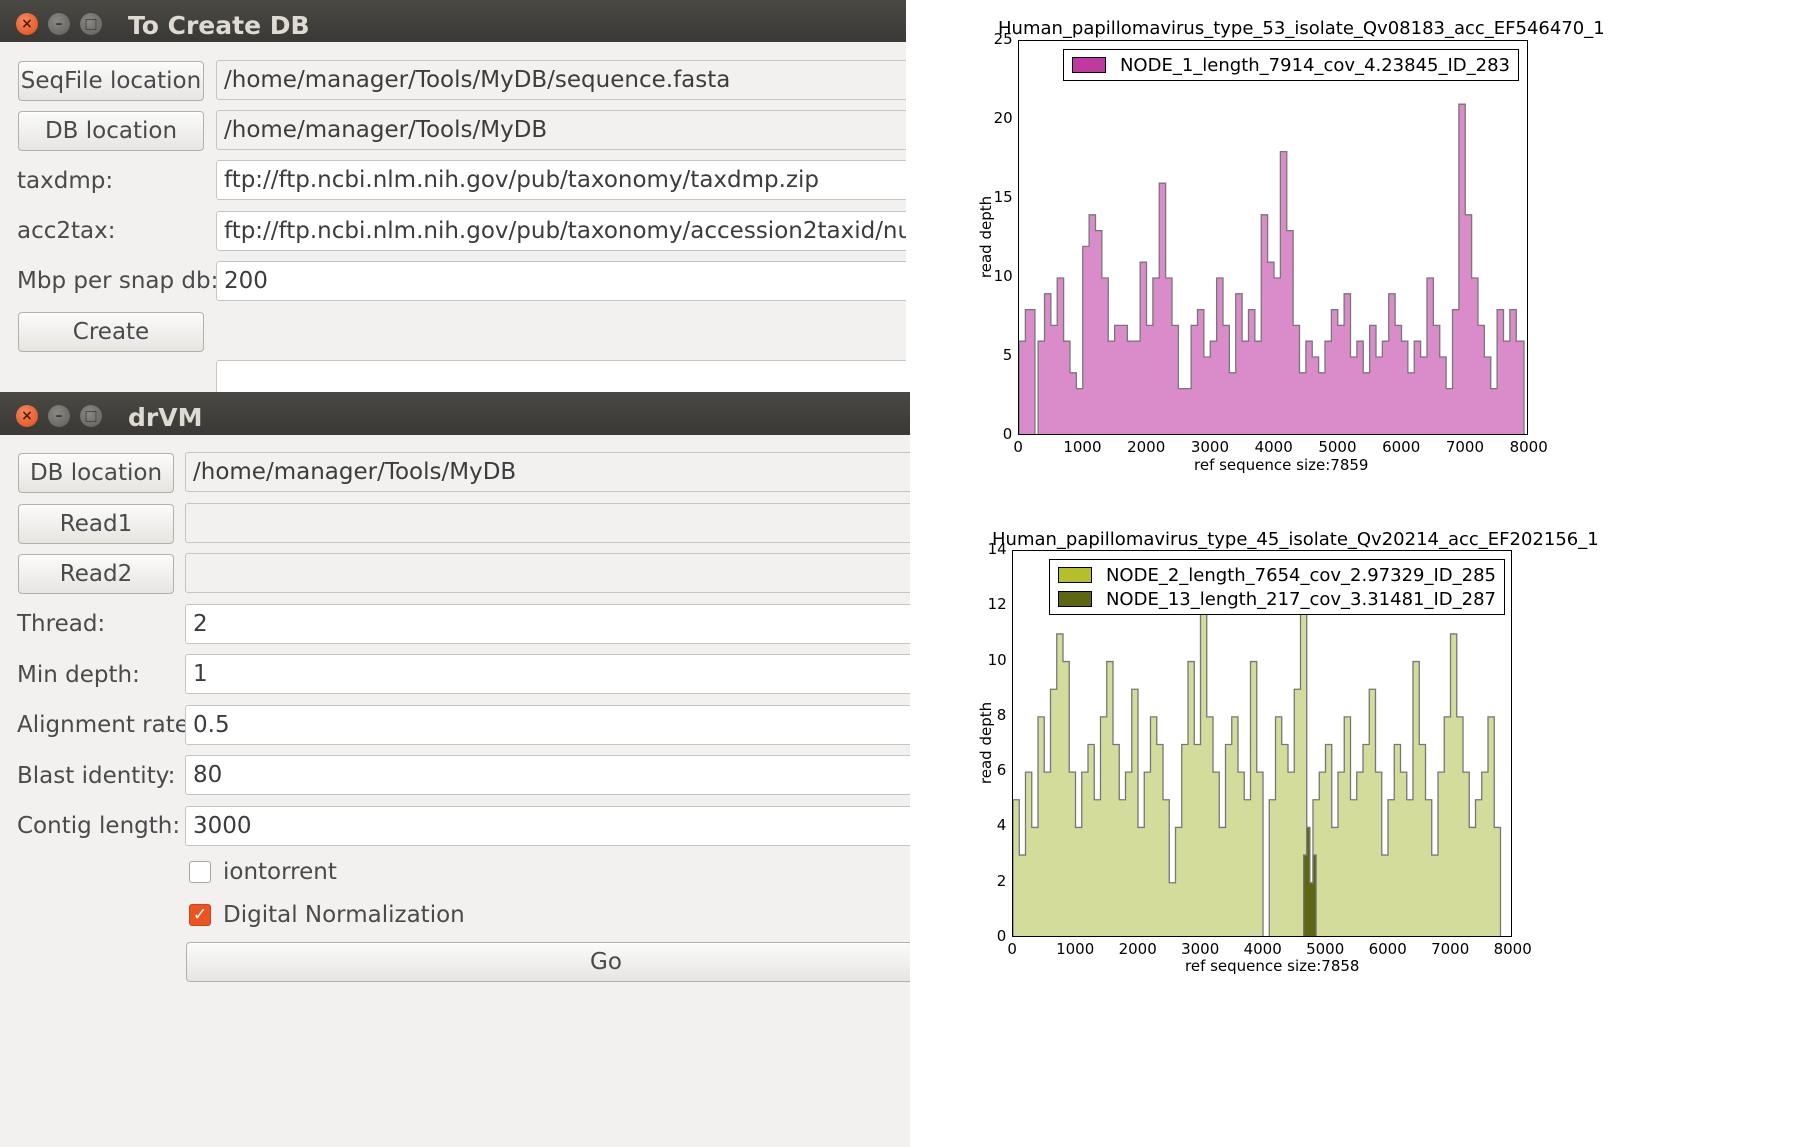 The height and width of the screenshot is (1147, 1811). What do you see at coordinates (200, 872) in the screenshot?
I see `iontorrent-checkbox` at bounding box center [200, 872].